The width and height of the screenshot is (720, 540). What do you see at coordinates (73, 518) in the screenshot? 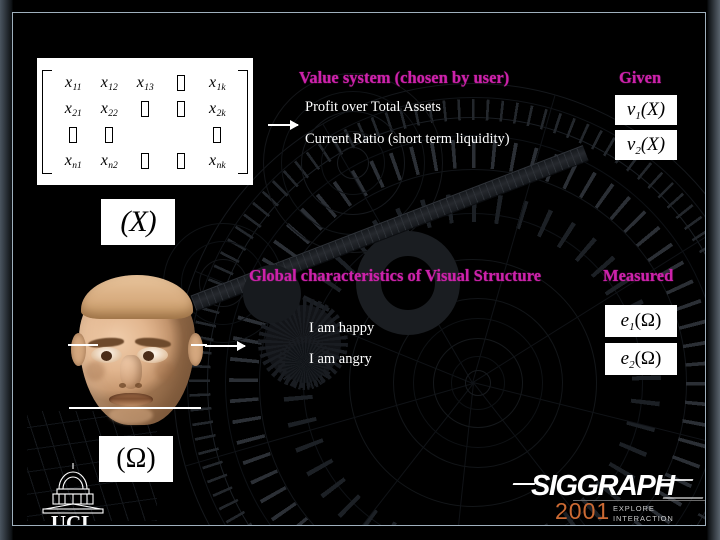
I see `ucl-logo-text: UCL` at bounding box center [73, 518].